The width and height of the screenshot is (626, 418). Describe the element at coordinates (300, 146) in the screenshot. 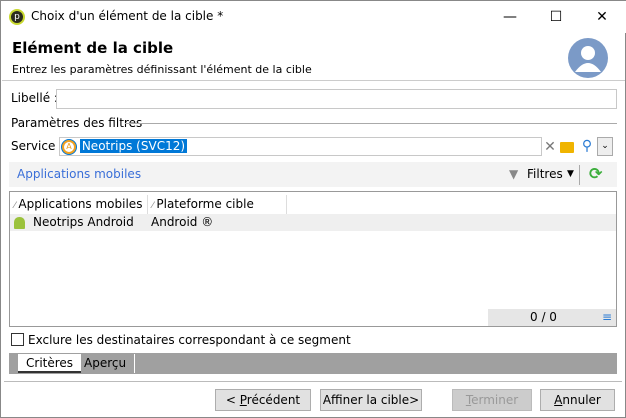

I see `service-input: A Neotrips (SVC12)` at that location.